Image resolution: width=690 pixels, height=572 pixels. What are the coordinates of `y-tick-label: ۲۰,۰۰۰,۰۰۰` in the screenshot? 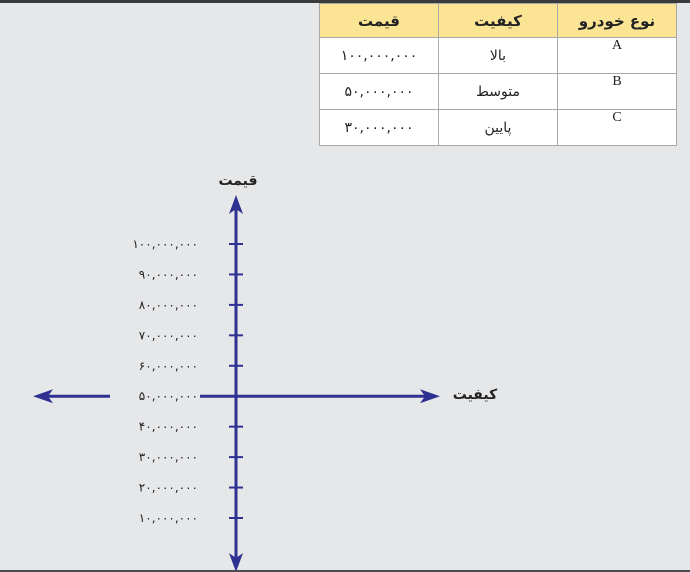 It's located at (168, 488).